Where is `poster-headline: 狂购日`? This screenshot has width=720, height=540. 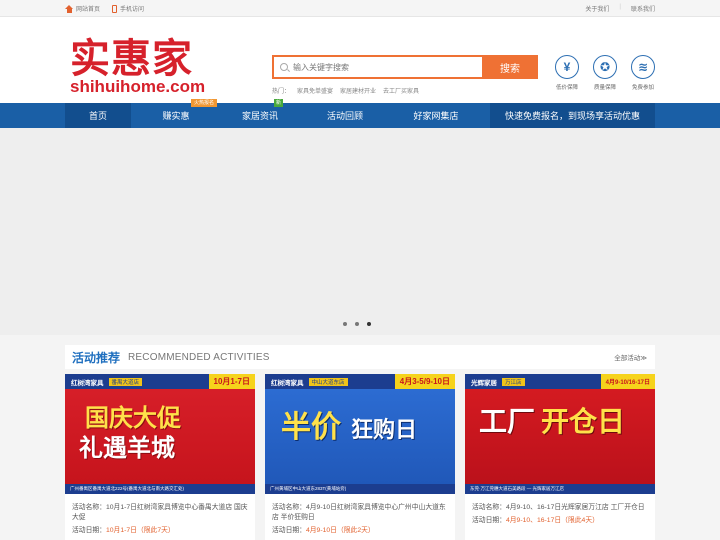 poster-headline: 狂购日 is located at coordinates (384, 430).